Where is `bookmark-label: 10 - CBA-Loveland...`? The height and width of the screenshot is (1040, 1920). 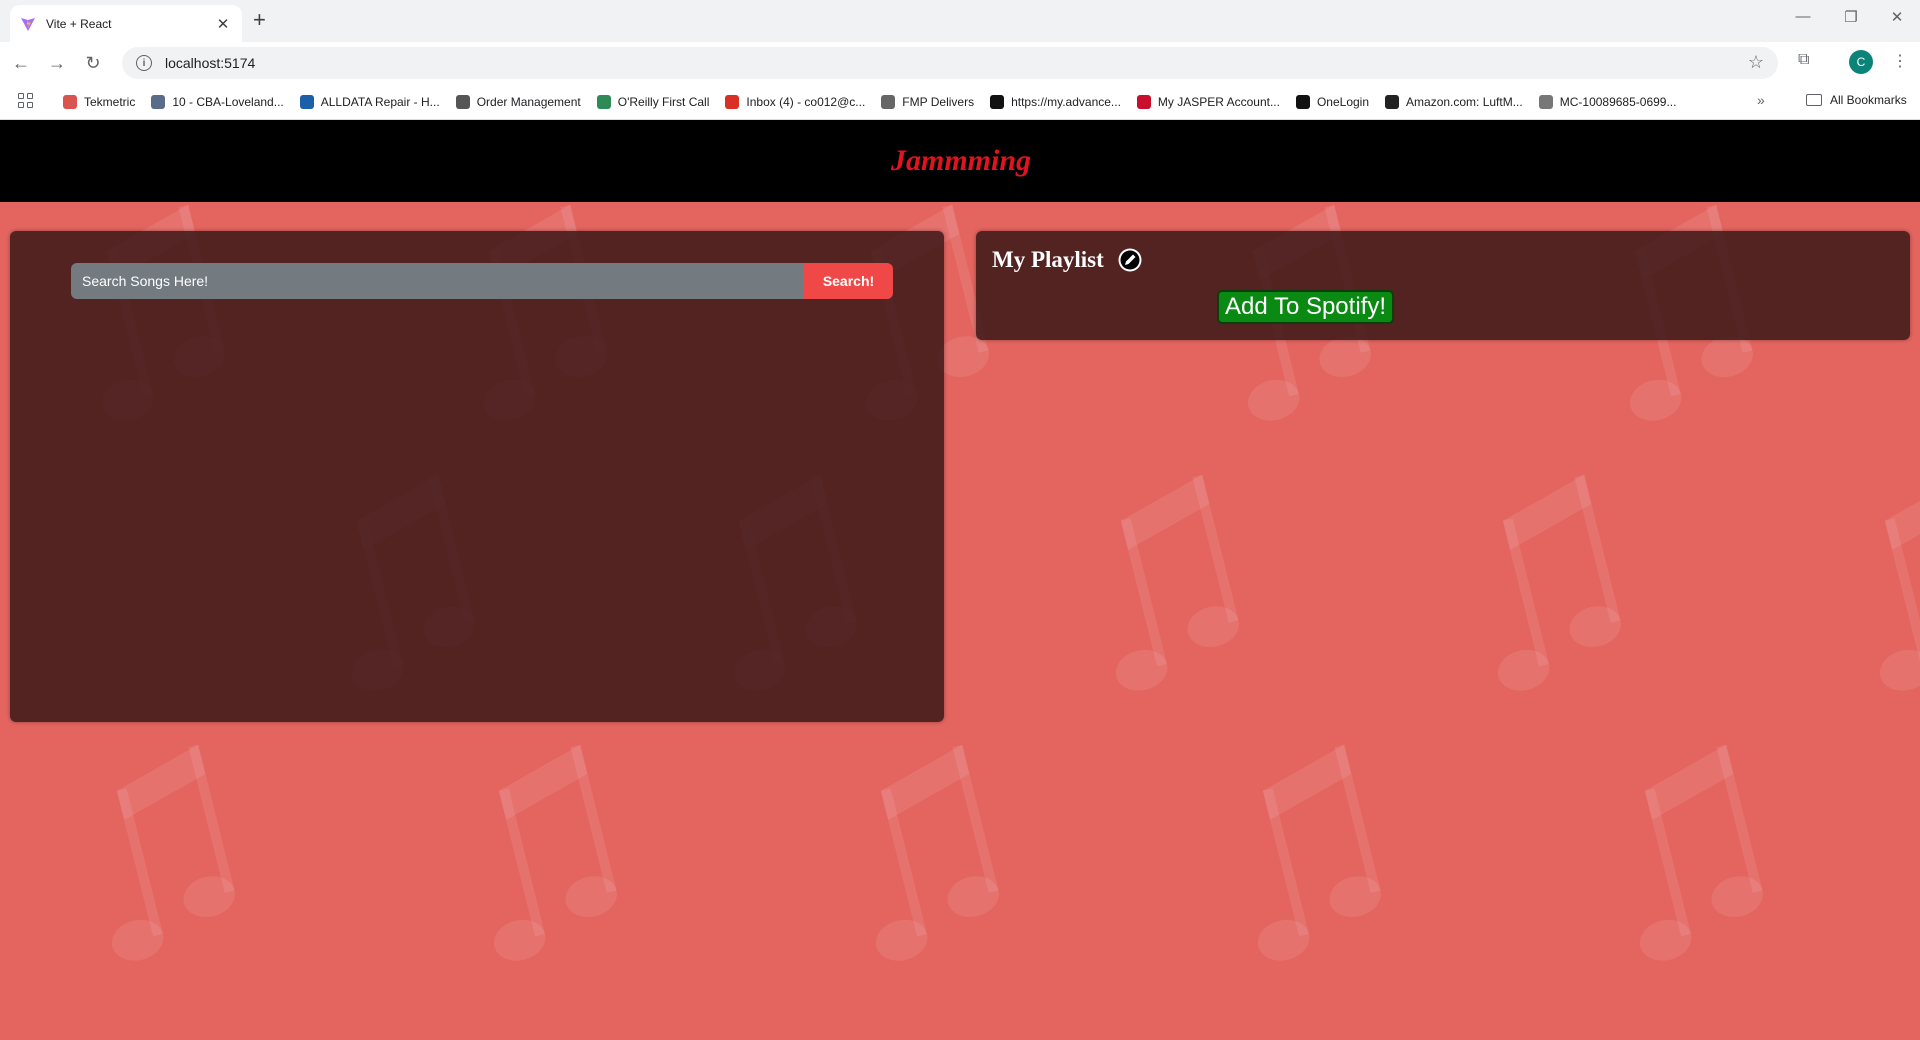 bookmark-label: 10 - CBA-Loveland... is located at coordinates (228, 101).